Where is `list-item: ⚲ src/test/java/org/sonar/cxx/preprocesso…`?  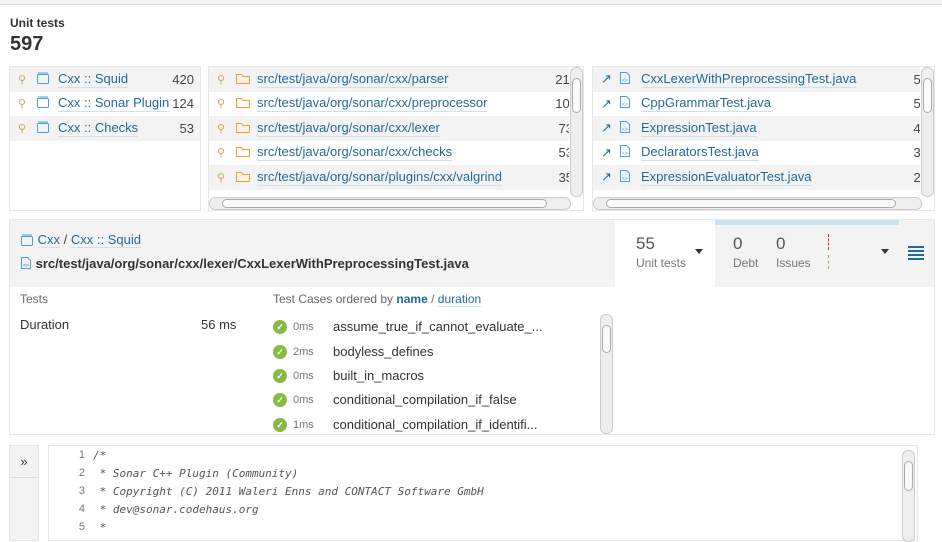 list-item: ⚲ src/test/java/org/sonar/cxx/preprocesso… is located at coordinates (389, 104).